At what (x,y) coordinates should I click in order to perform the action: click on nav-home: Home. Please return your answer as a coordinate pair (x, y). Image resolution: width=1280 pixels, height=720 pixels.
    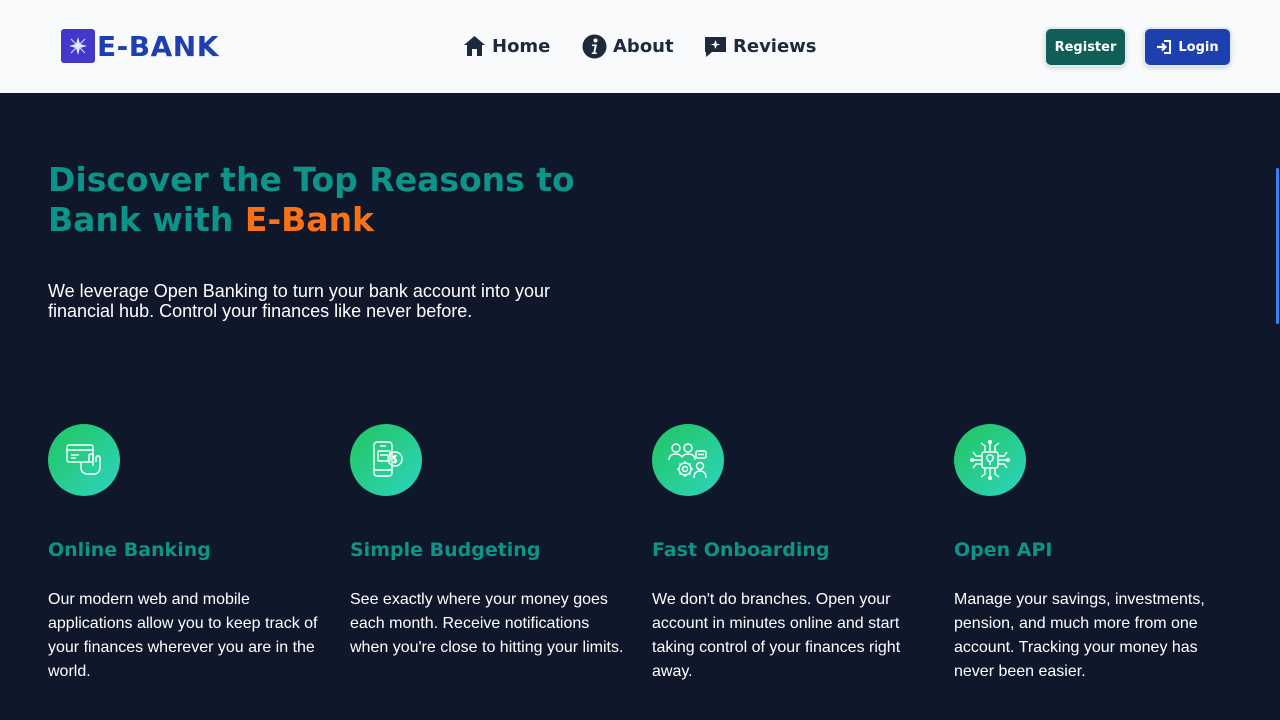
    Looking at the image, I should click on (506, 46).